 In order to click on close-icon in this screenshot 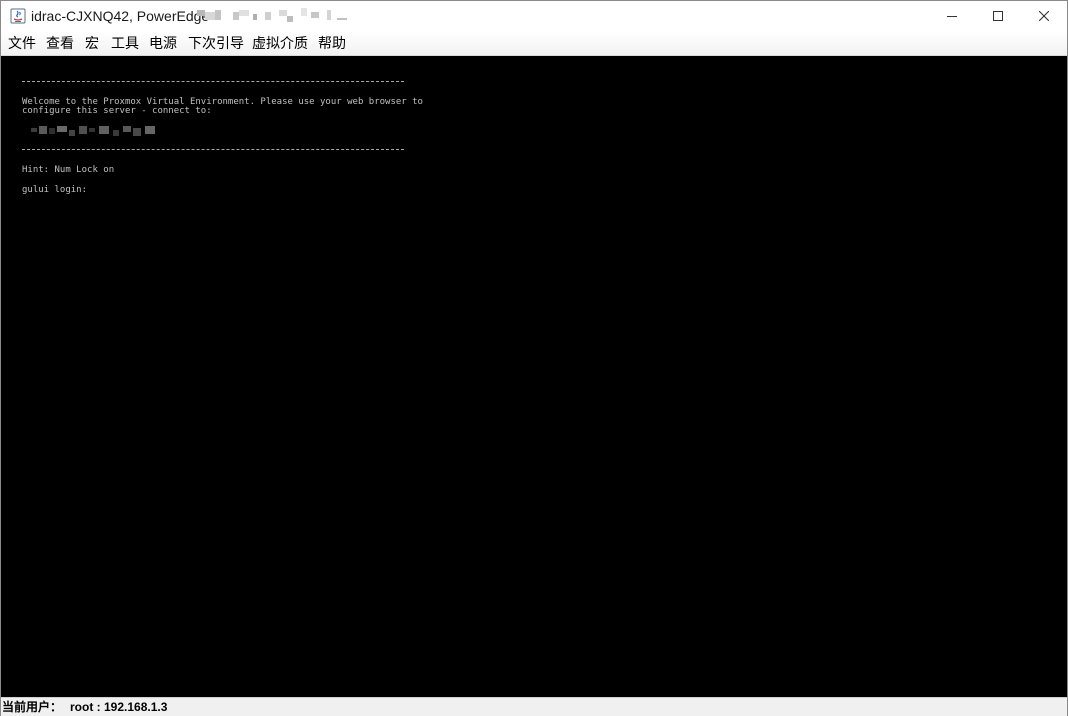, I will do `click(1044, 16)`.